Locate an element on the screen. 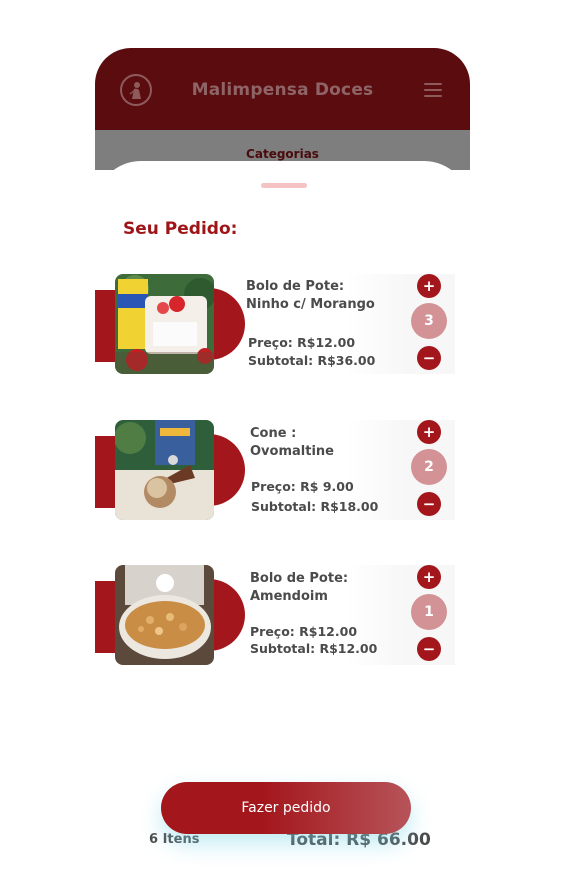  product-name: Bolo de Pote: Amendoim is located at coordinates (299, 587).